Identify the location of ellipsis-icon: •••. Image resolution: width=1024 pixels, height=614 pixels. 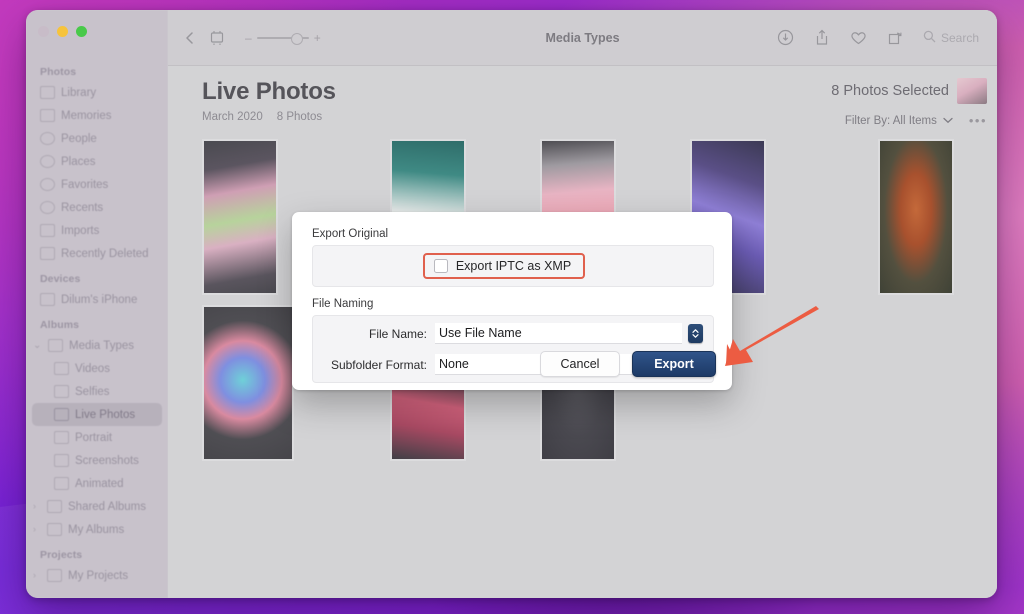
(973, 120).